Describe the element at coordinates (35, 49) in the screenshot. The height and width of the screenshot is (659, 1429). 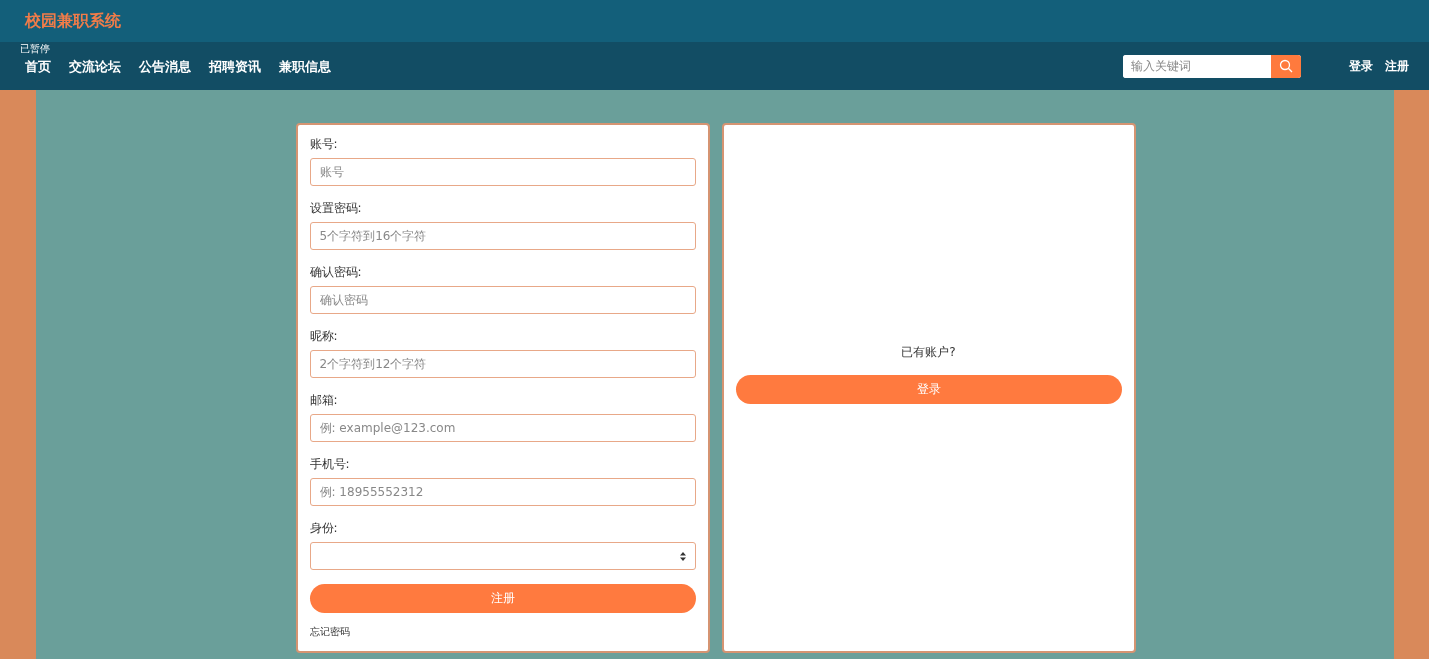
I see `status-text: 已暂停` at that location.